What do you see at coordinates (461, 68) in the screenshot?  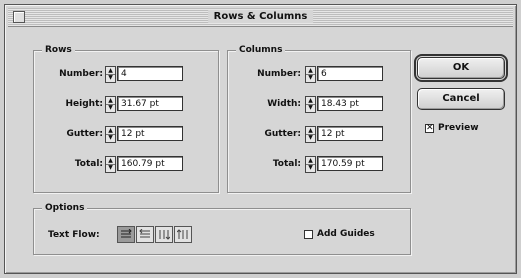 I see `ok-button: OK` at bounding box center [461, 68].